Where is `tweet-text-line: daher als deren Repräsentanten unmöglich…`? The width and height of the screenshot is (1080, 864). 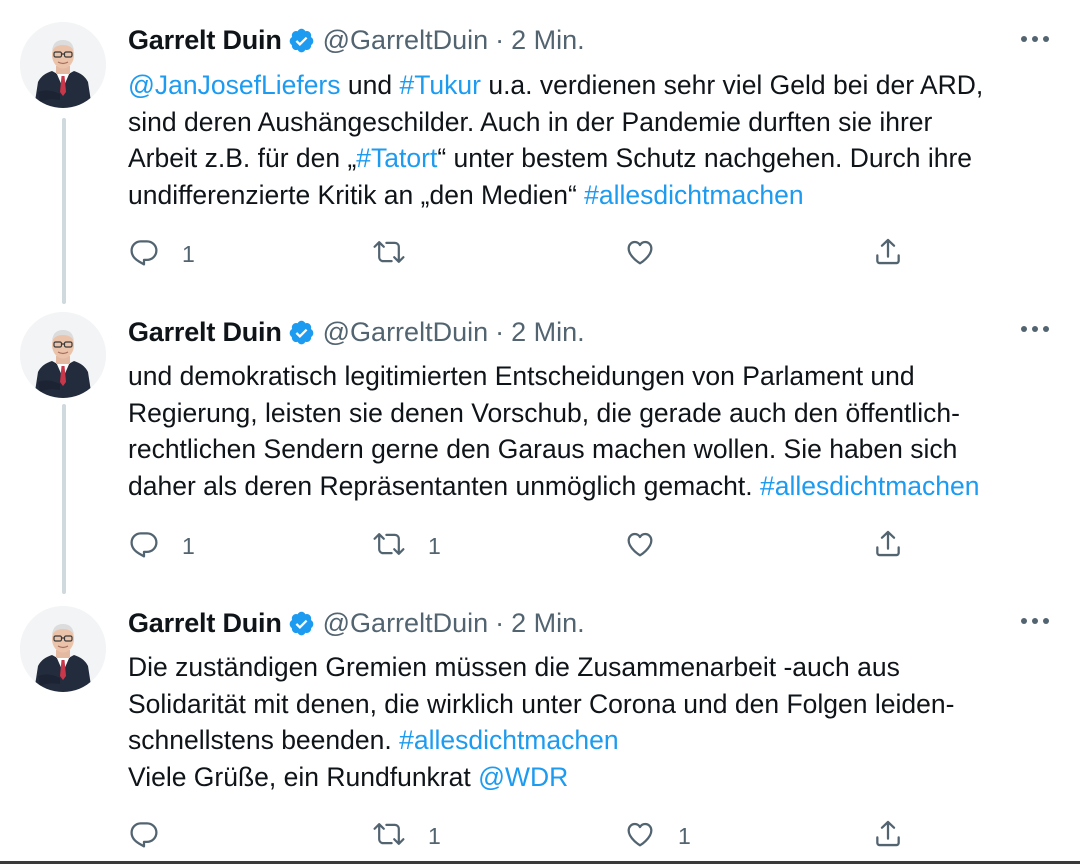
tweet-text-line: daher als deren Repräsentanten unmöglich… is located at coordinates (589, 486).